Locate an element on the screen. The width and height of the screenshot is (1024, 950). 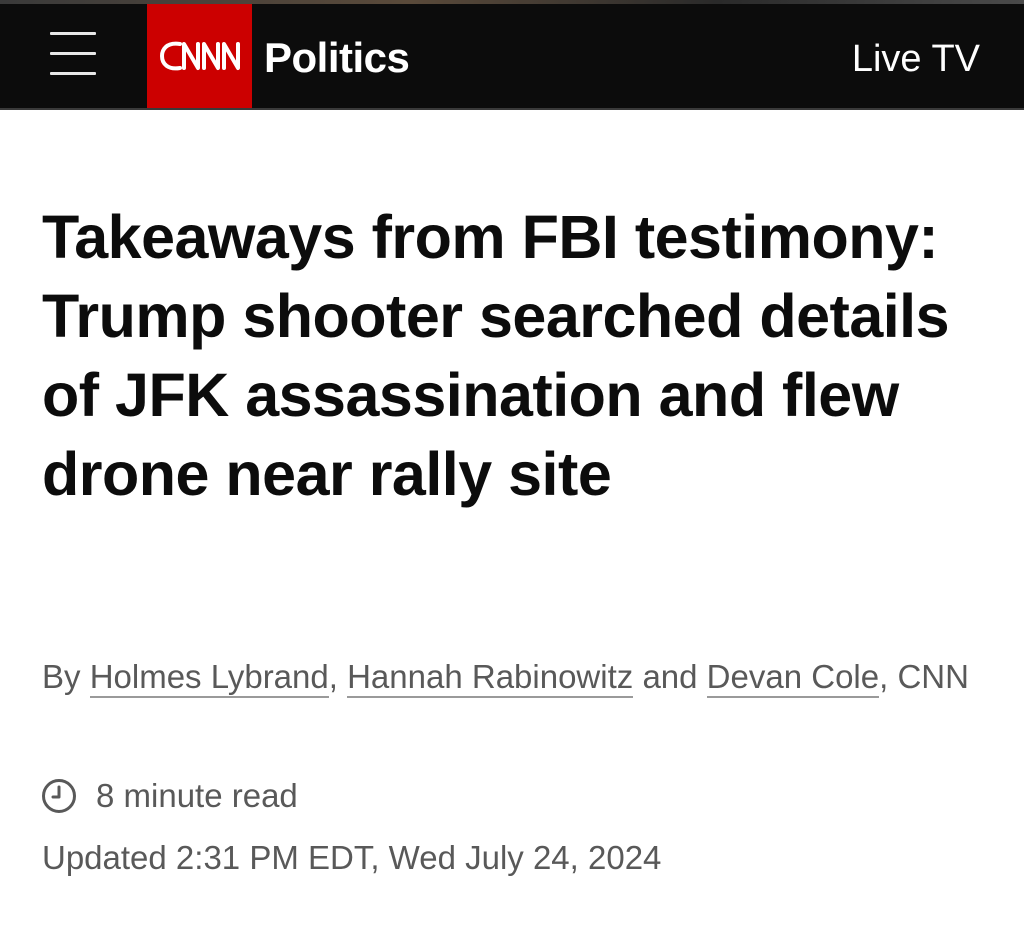
byline-conjunction: and is located at coordinates (670, 676).